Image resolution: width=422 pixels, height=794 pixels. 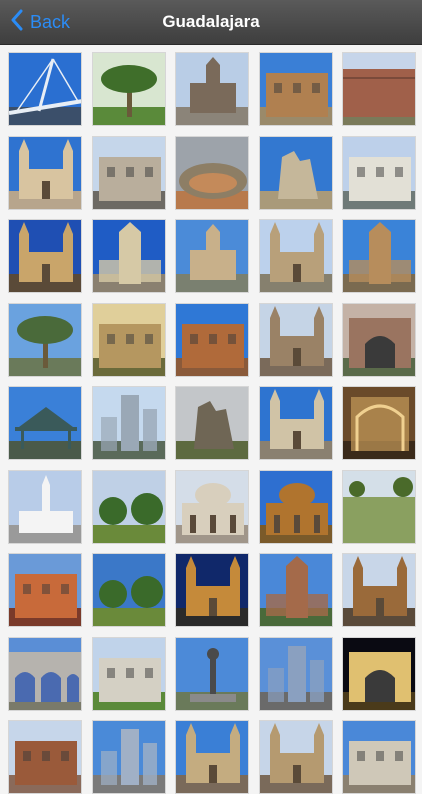 I want to click on navigation-bar: Back Guadalajara, so click(x=211, y=22).